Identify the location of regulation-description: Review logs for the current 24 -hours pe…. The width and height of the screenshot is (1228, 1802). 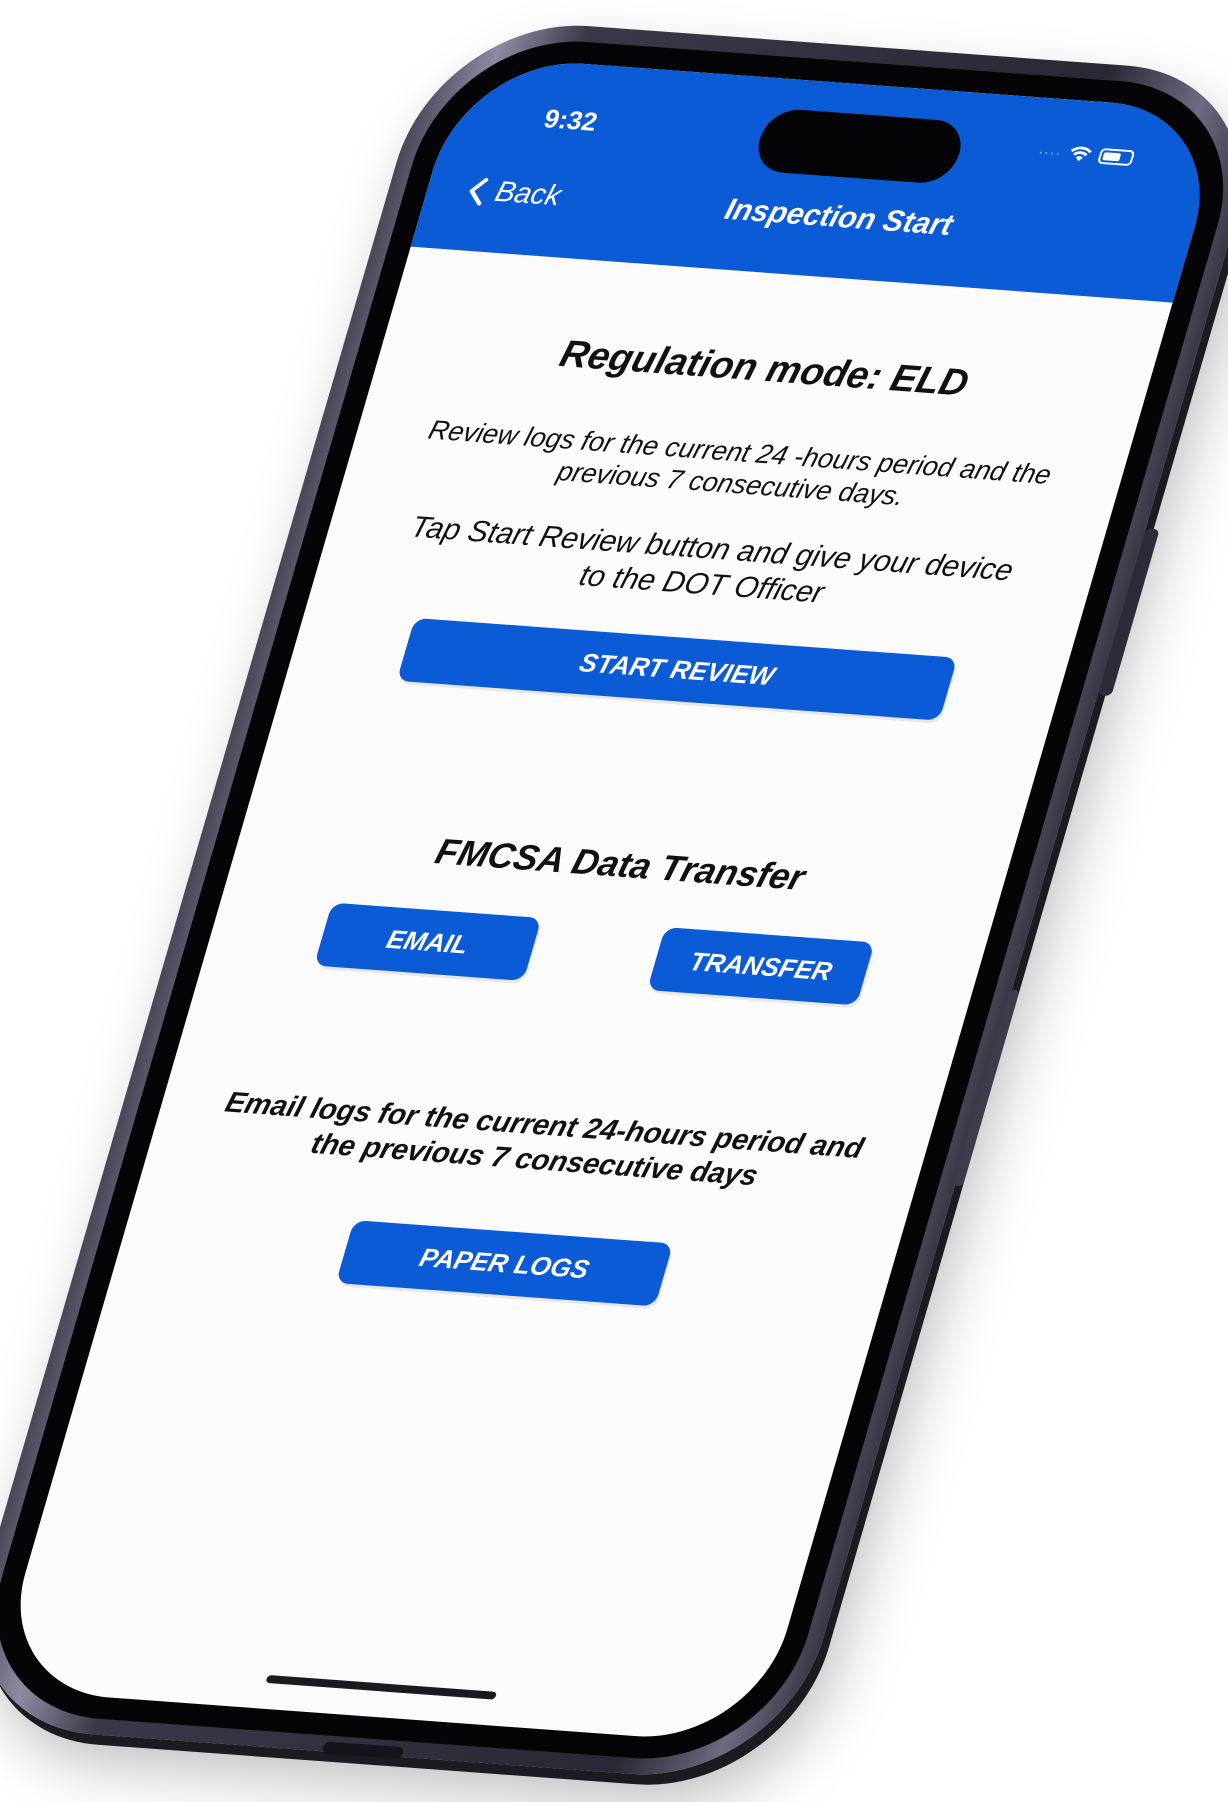
(740, 463).